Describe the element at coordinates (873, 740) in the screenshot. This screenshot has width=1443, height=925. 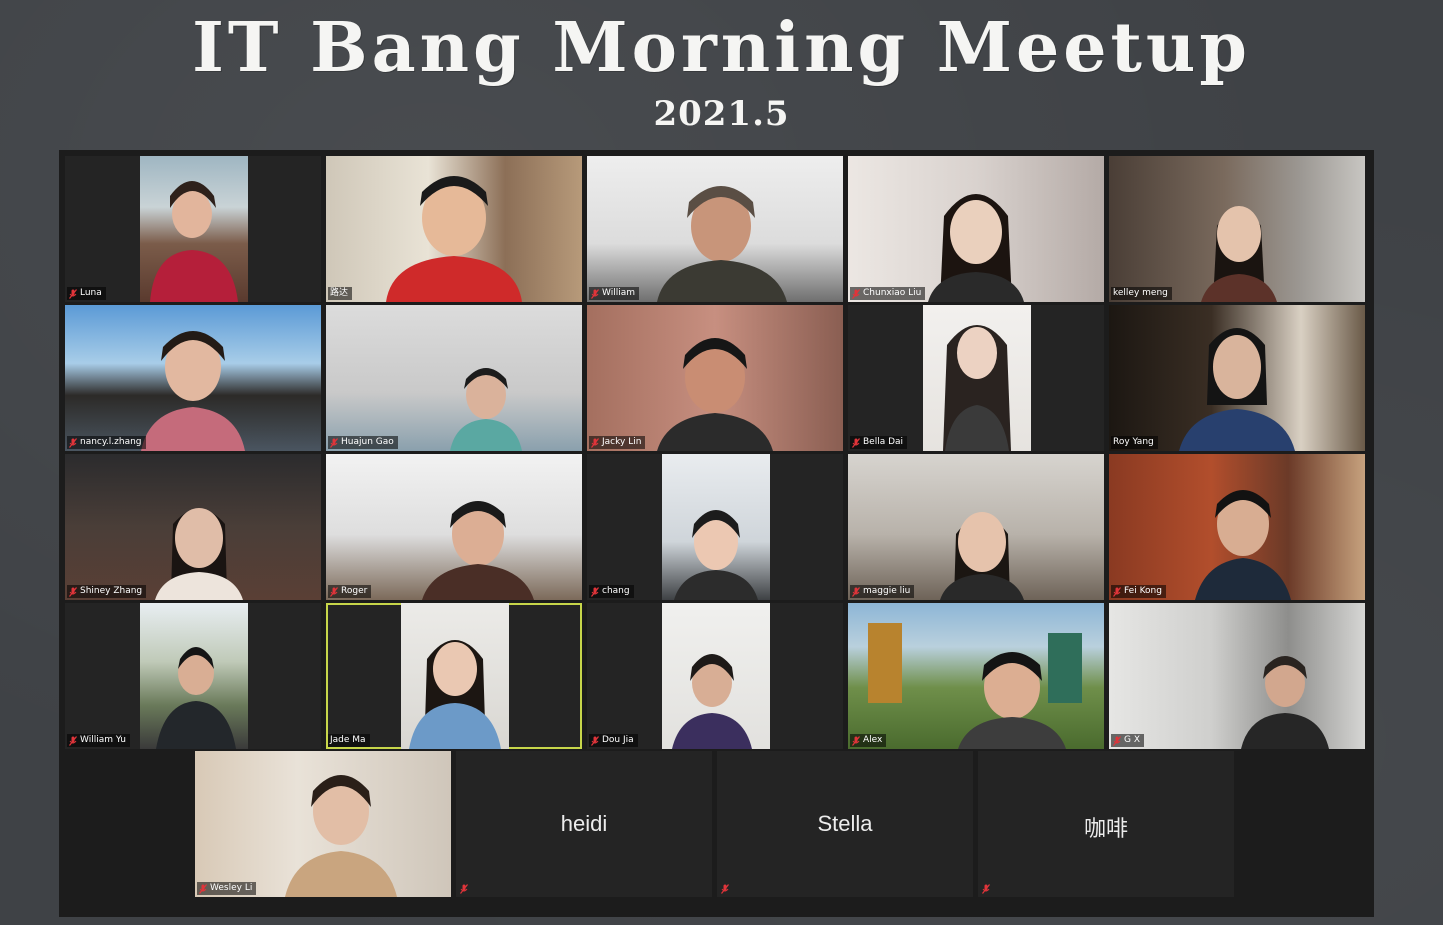
I see `participant-name: Alex` at that location.